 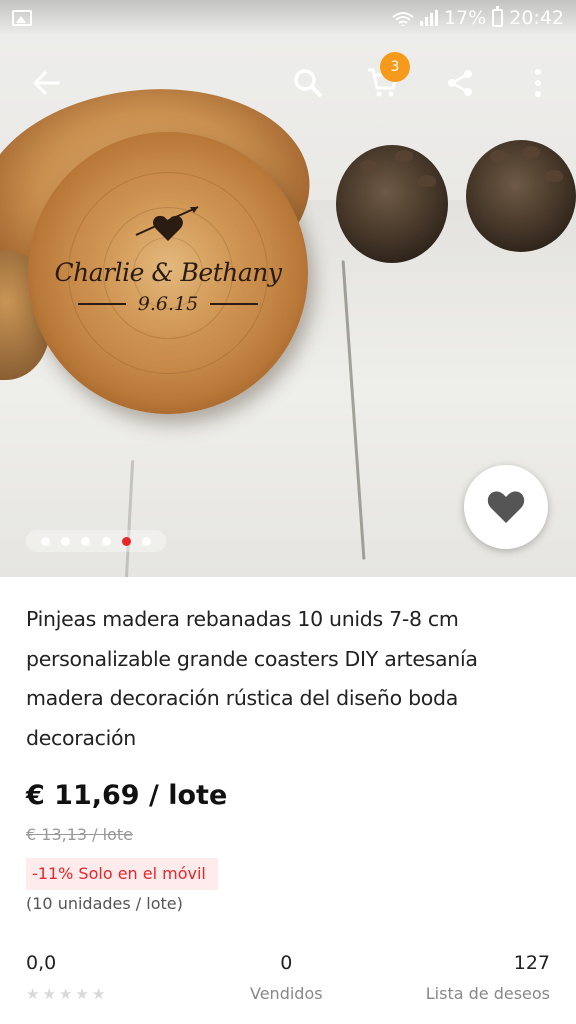 I want to click on carousel-indicator, so click(x=96, y=541).